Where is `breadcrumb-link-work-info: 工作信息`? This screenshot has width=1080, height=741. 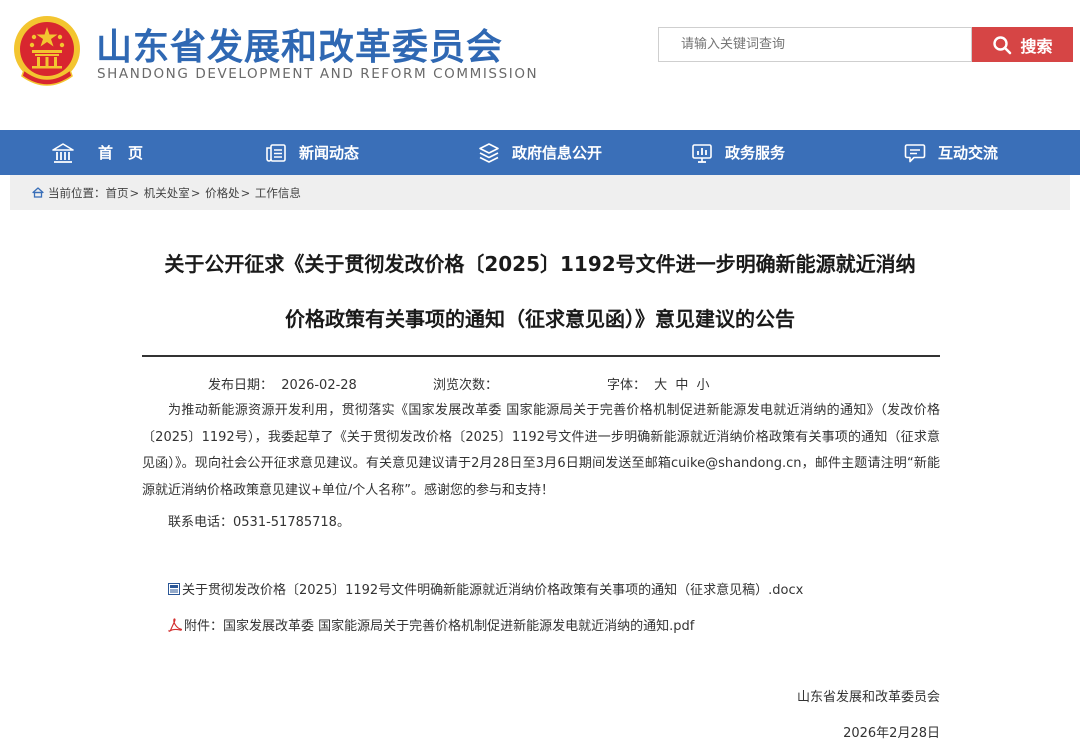
breadcrumb-link-work-info: 工作信息 is located at coordinates (278, 193).